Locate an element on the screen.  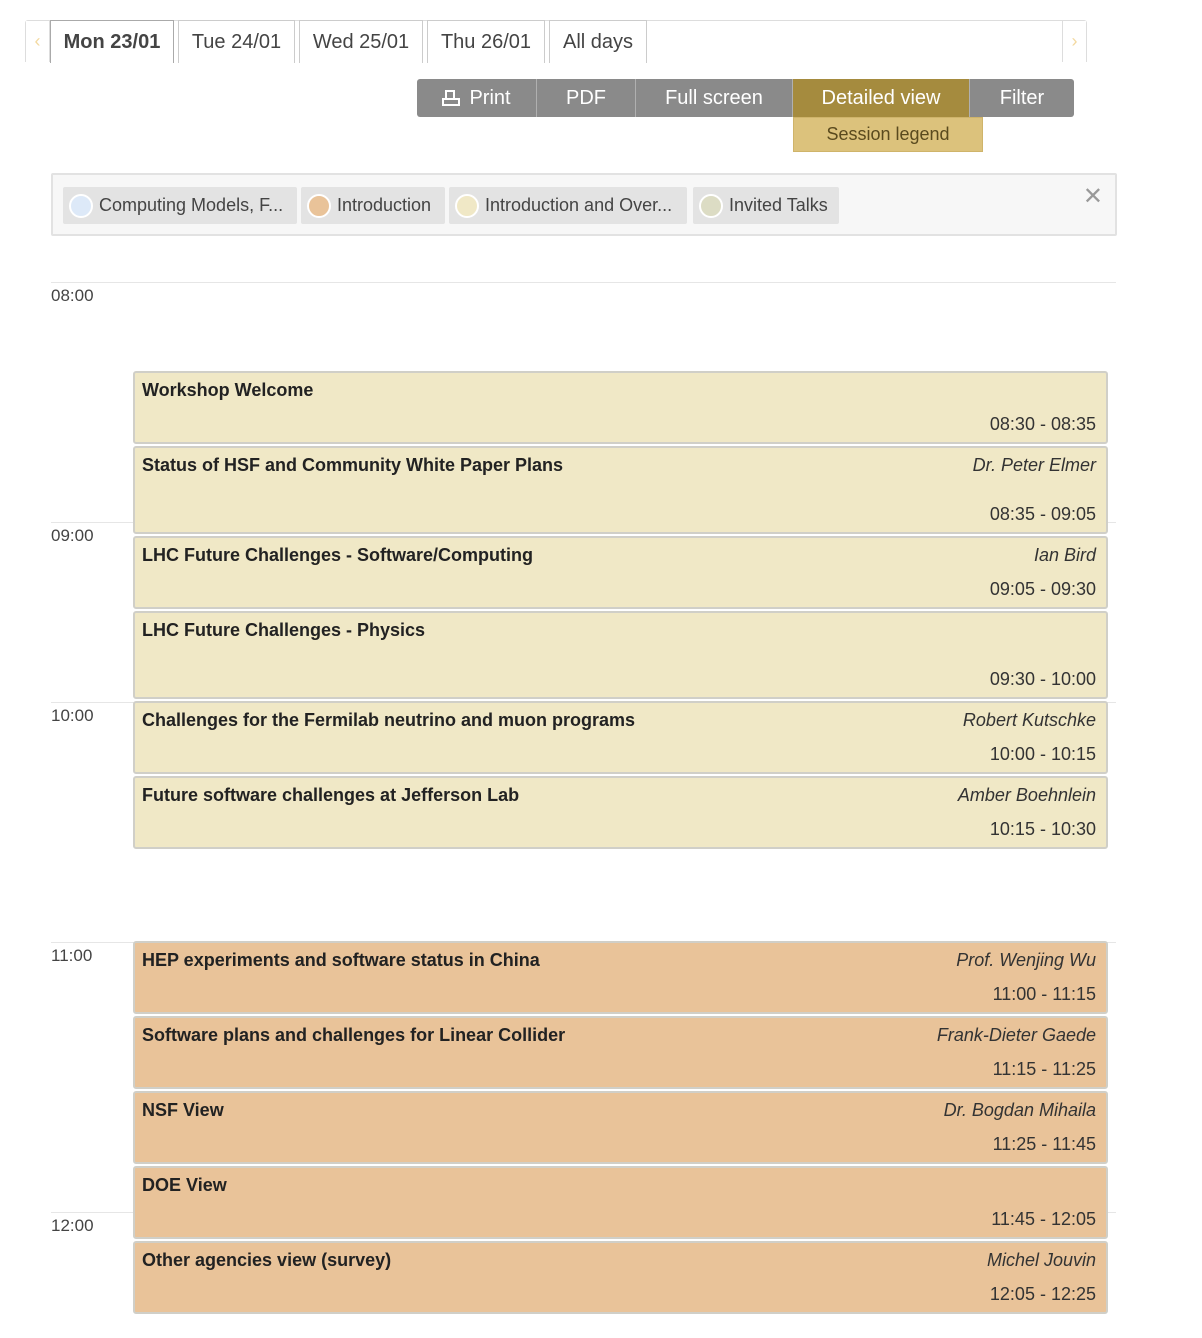
hour-gridline is located at coordinates (583, 282).